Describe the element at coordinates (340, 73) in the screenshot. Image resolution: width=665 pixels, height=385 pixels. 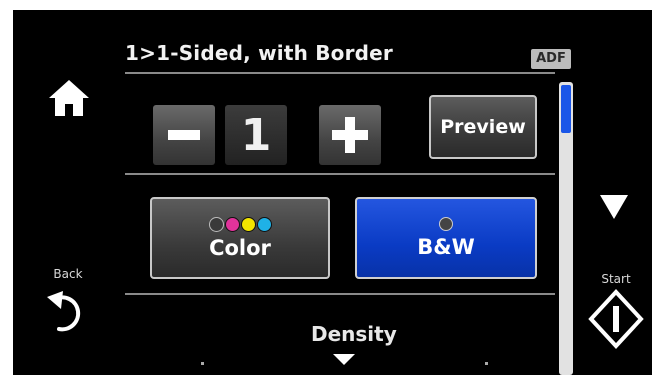
I see `title-divider` at that location.